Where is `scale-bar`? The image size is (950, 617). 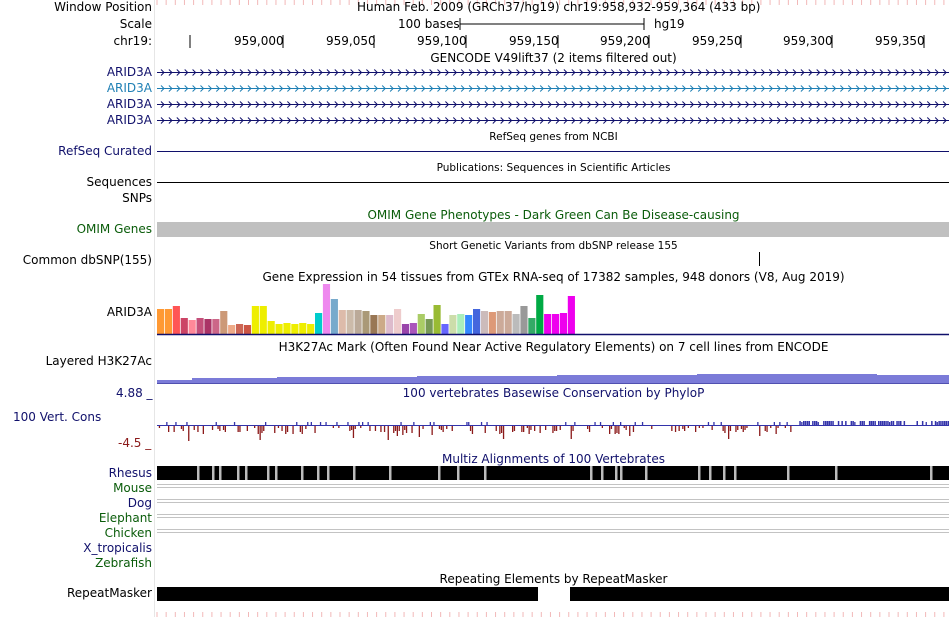
scale-bar is located at coordinates (552, 24).